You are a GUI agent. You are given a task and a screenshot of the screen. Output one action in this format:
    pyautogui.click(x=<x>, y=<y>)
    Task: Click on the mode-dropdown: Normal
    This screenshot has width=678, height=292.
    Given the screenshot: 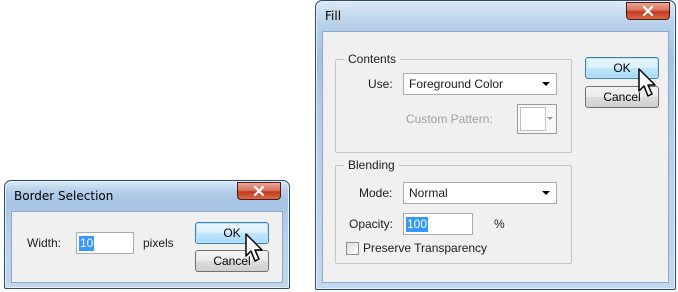 What is the action you would take?
    pyautogui.click(x=480, y=193)
    